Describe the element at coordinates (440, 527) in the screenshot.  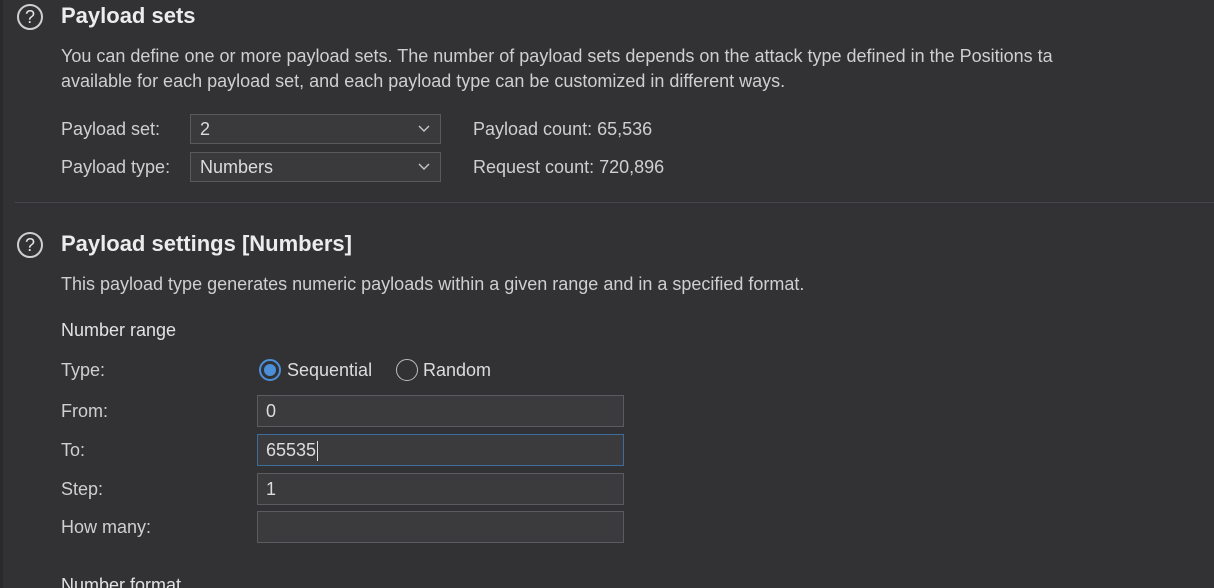
I see `how-many-input` at that location.